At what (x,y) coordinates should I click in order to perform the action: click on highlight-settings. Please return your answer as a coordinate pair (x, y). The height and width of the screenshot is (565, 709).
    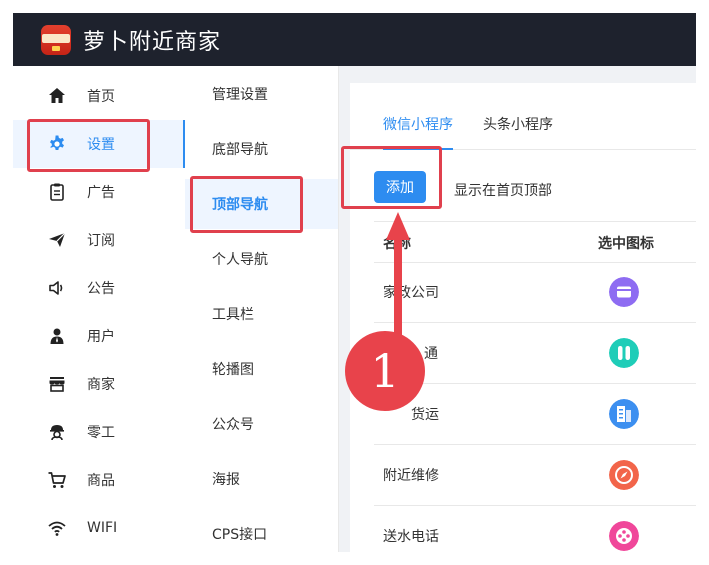
    Looking at the image, I should click on (88, 145).